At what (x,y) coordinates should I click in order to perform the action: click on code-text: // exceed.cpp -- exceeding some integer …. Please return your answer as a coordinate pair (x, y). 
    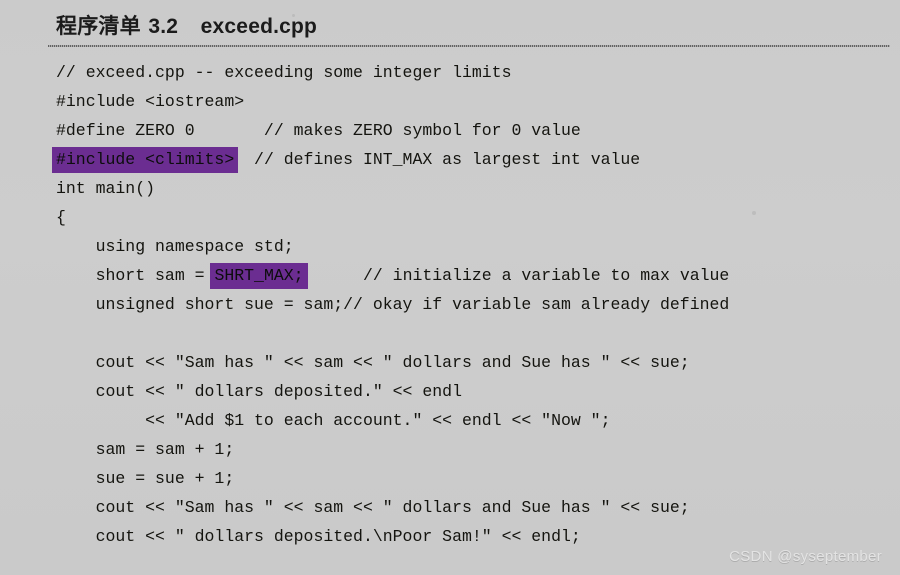
    Looking at the image, I should click on (284, 72).